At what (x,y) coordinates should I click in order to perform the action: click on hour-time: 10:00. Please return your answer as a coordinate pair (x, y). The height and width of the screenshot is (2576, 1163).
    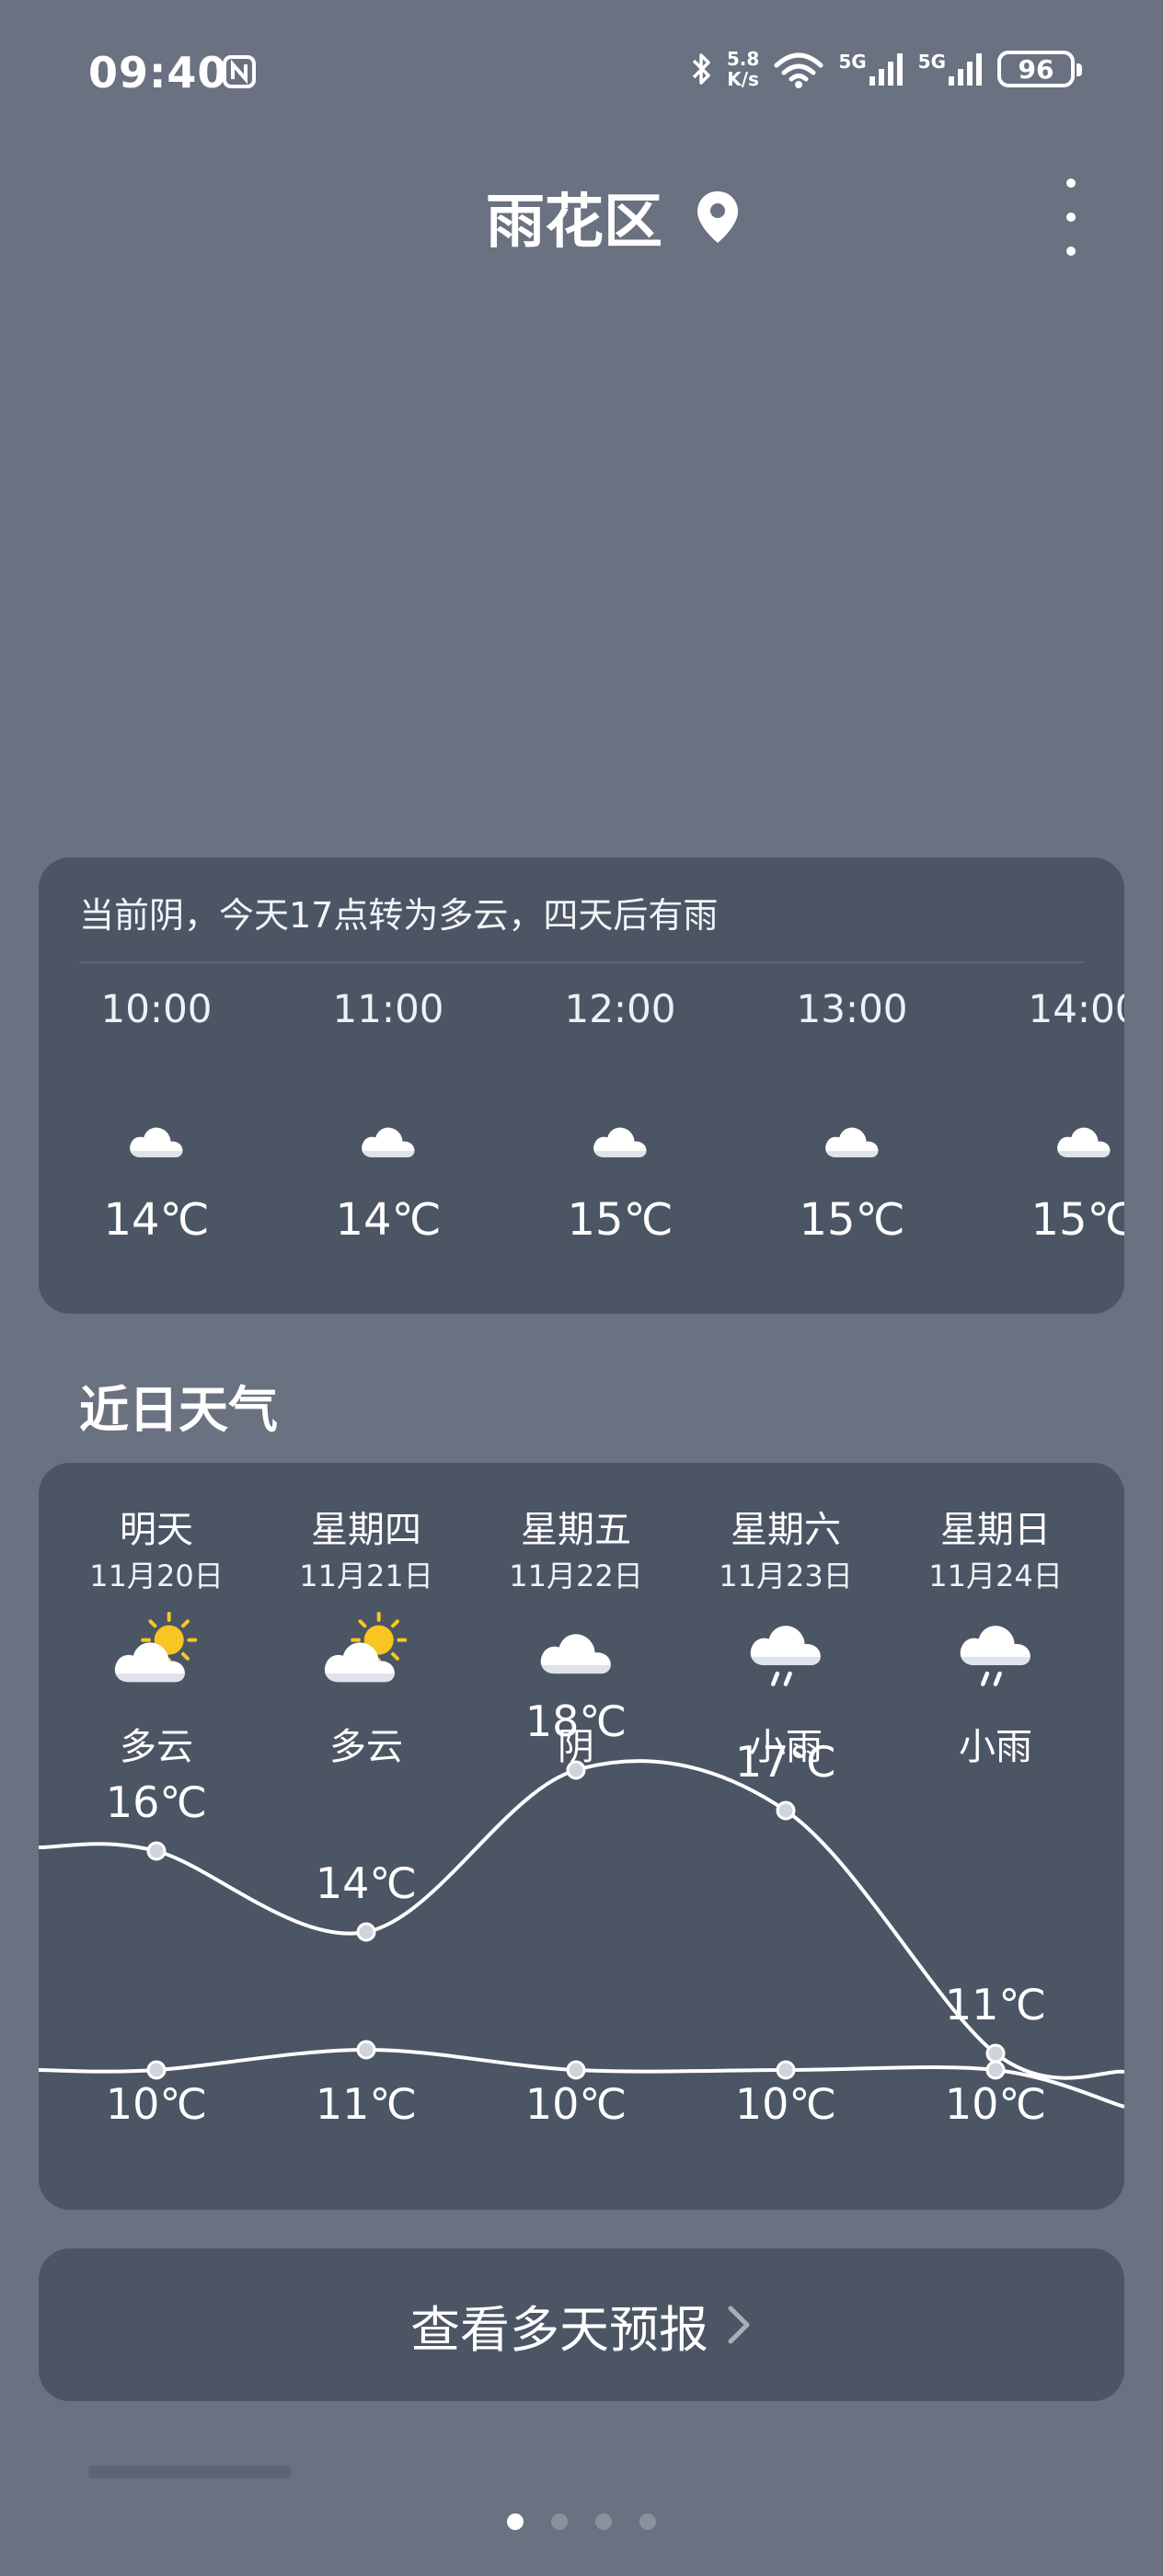
    Looking at the image, I should click on (157, 1008).